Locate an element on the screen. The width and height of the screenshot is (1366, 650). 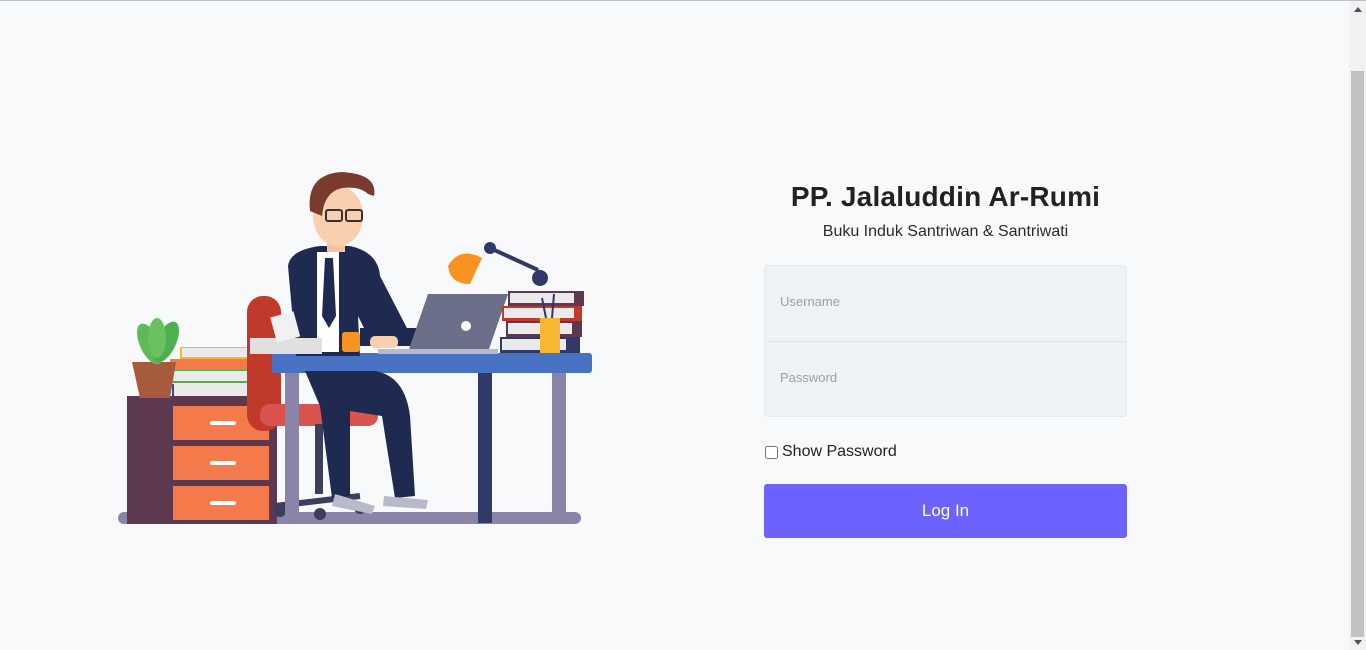
username-input is located at coordinates (945, 303).